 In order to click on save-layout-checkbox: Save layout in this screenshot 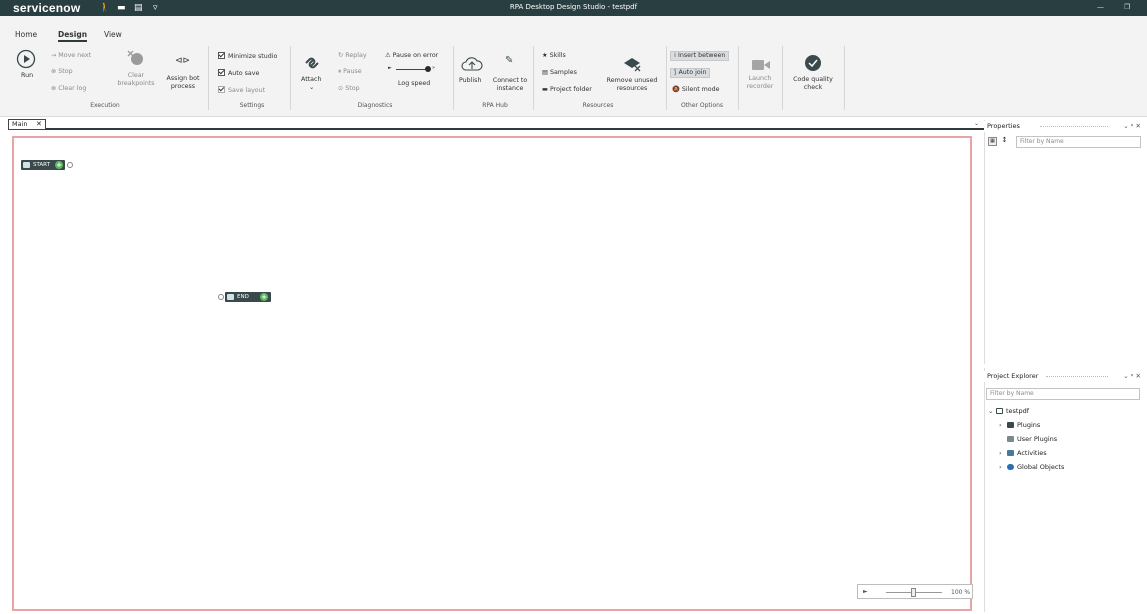, I will do `click(241, 90)`.